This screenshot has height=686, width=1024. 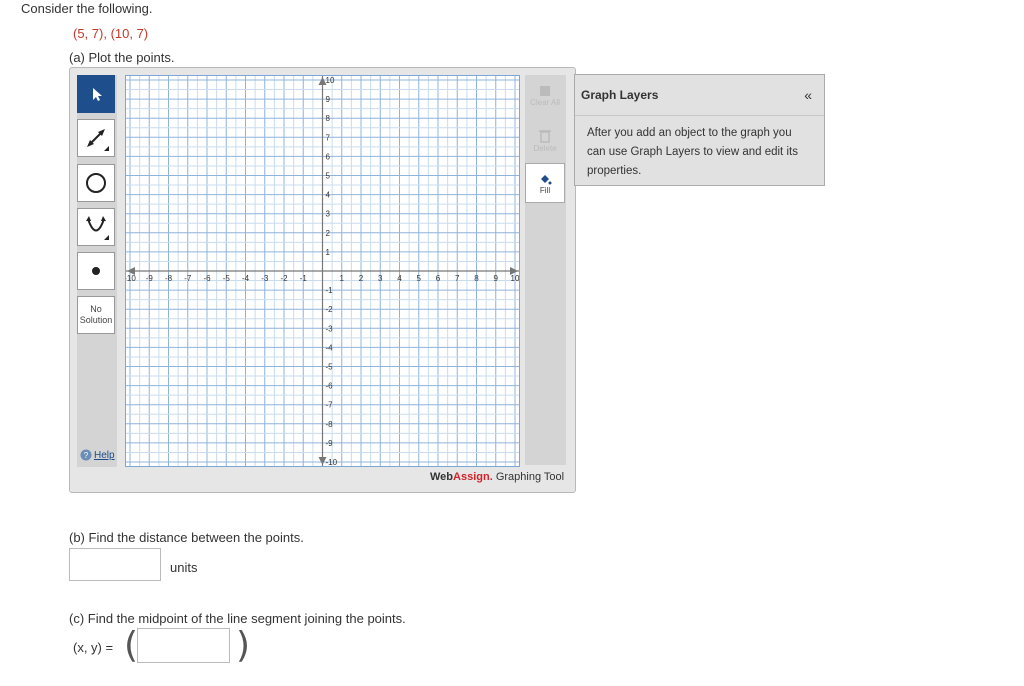 What do you see at coordinates (115, 564) in the screenshot?
I see `distance-input` at bounding box center [115, 564].